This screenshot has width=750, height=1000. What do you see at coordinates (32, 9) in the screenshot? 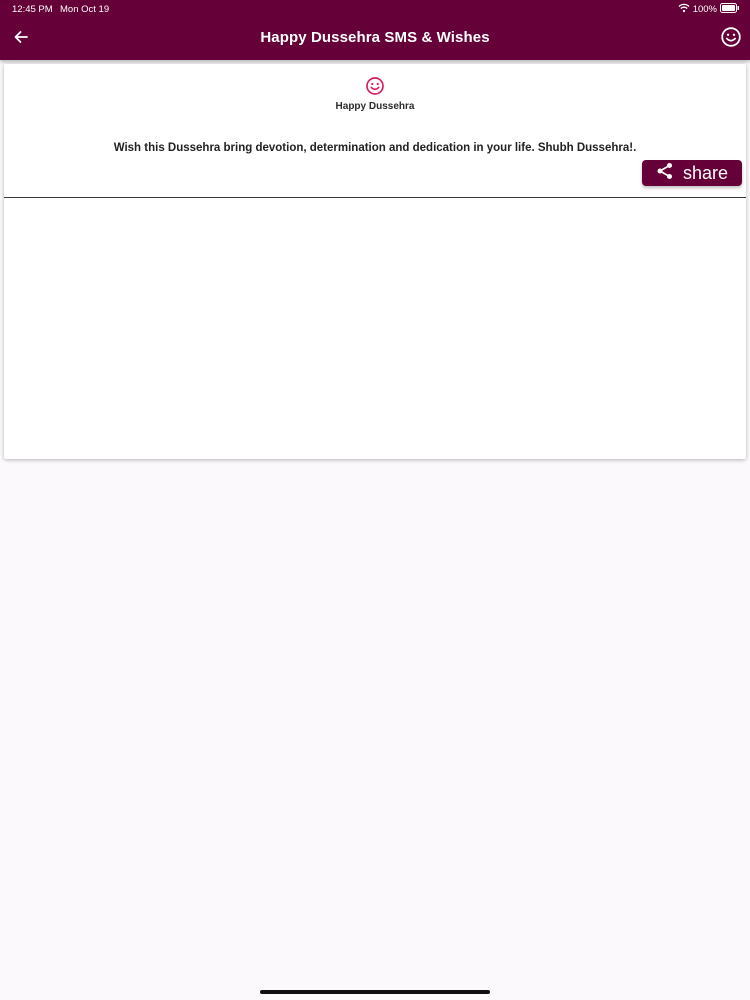
I see `status-time: 12:45 PM` at bounding box center [32, 9].